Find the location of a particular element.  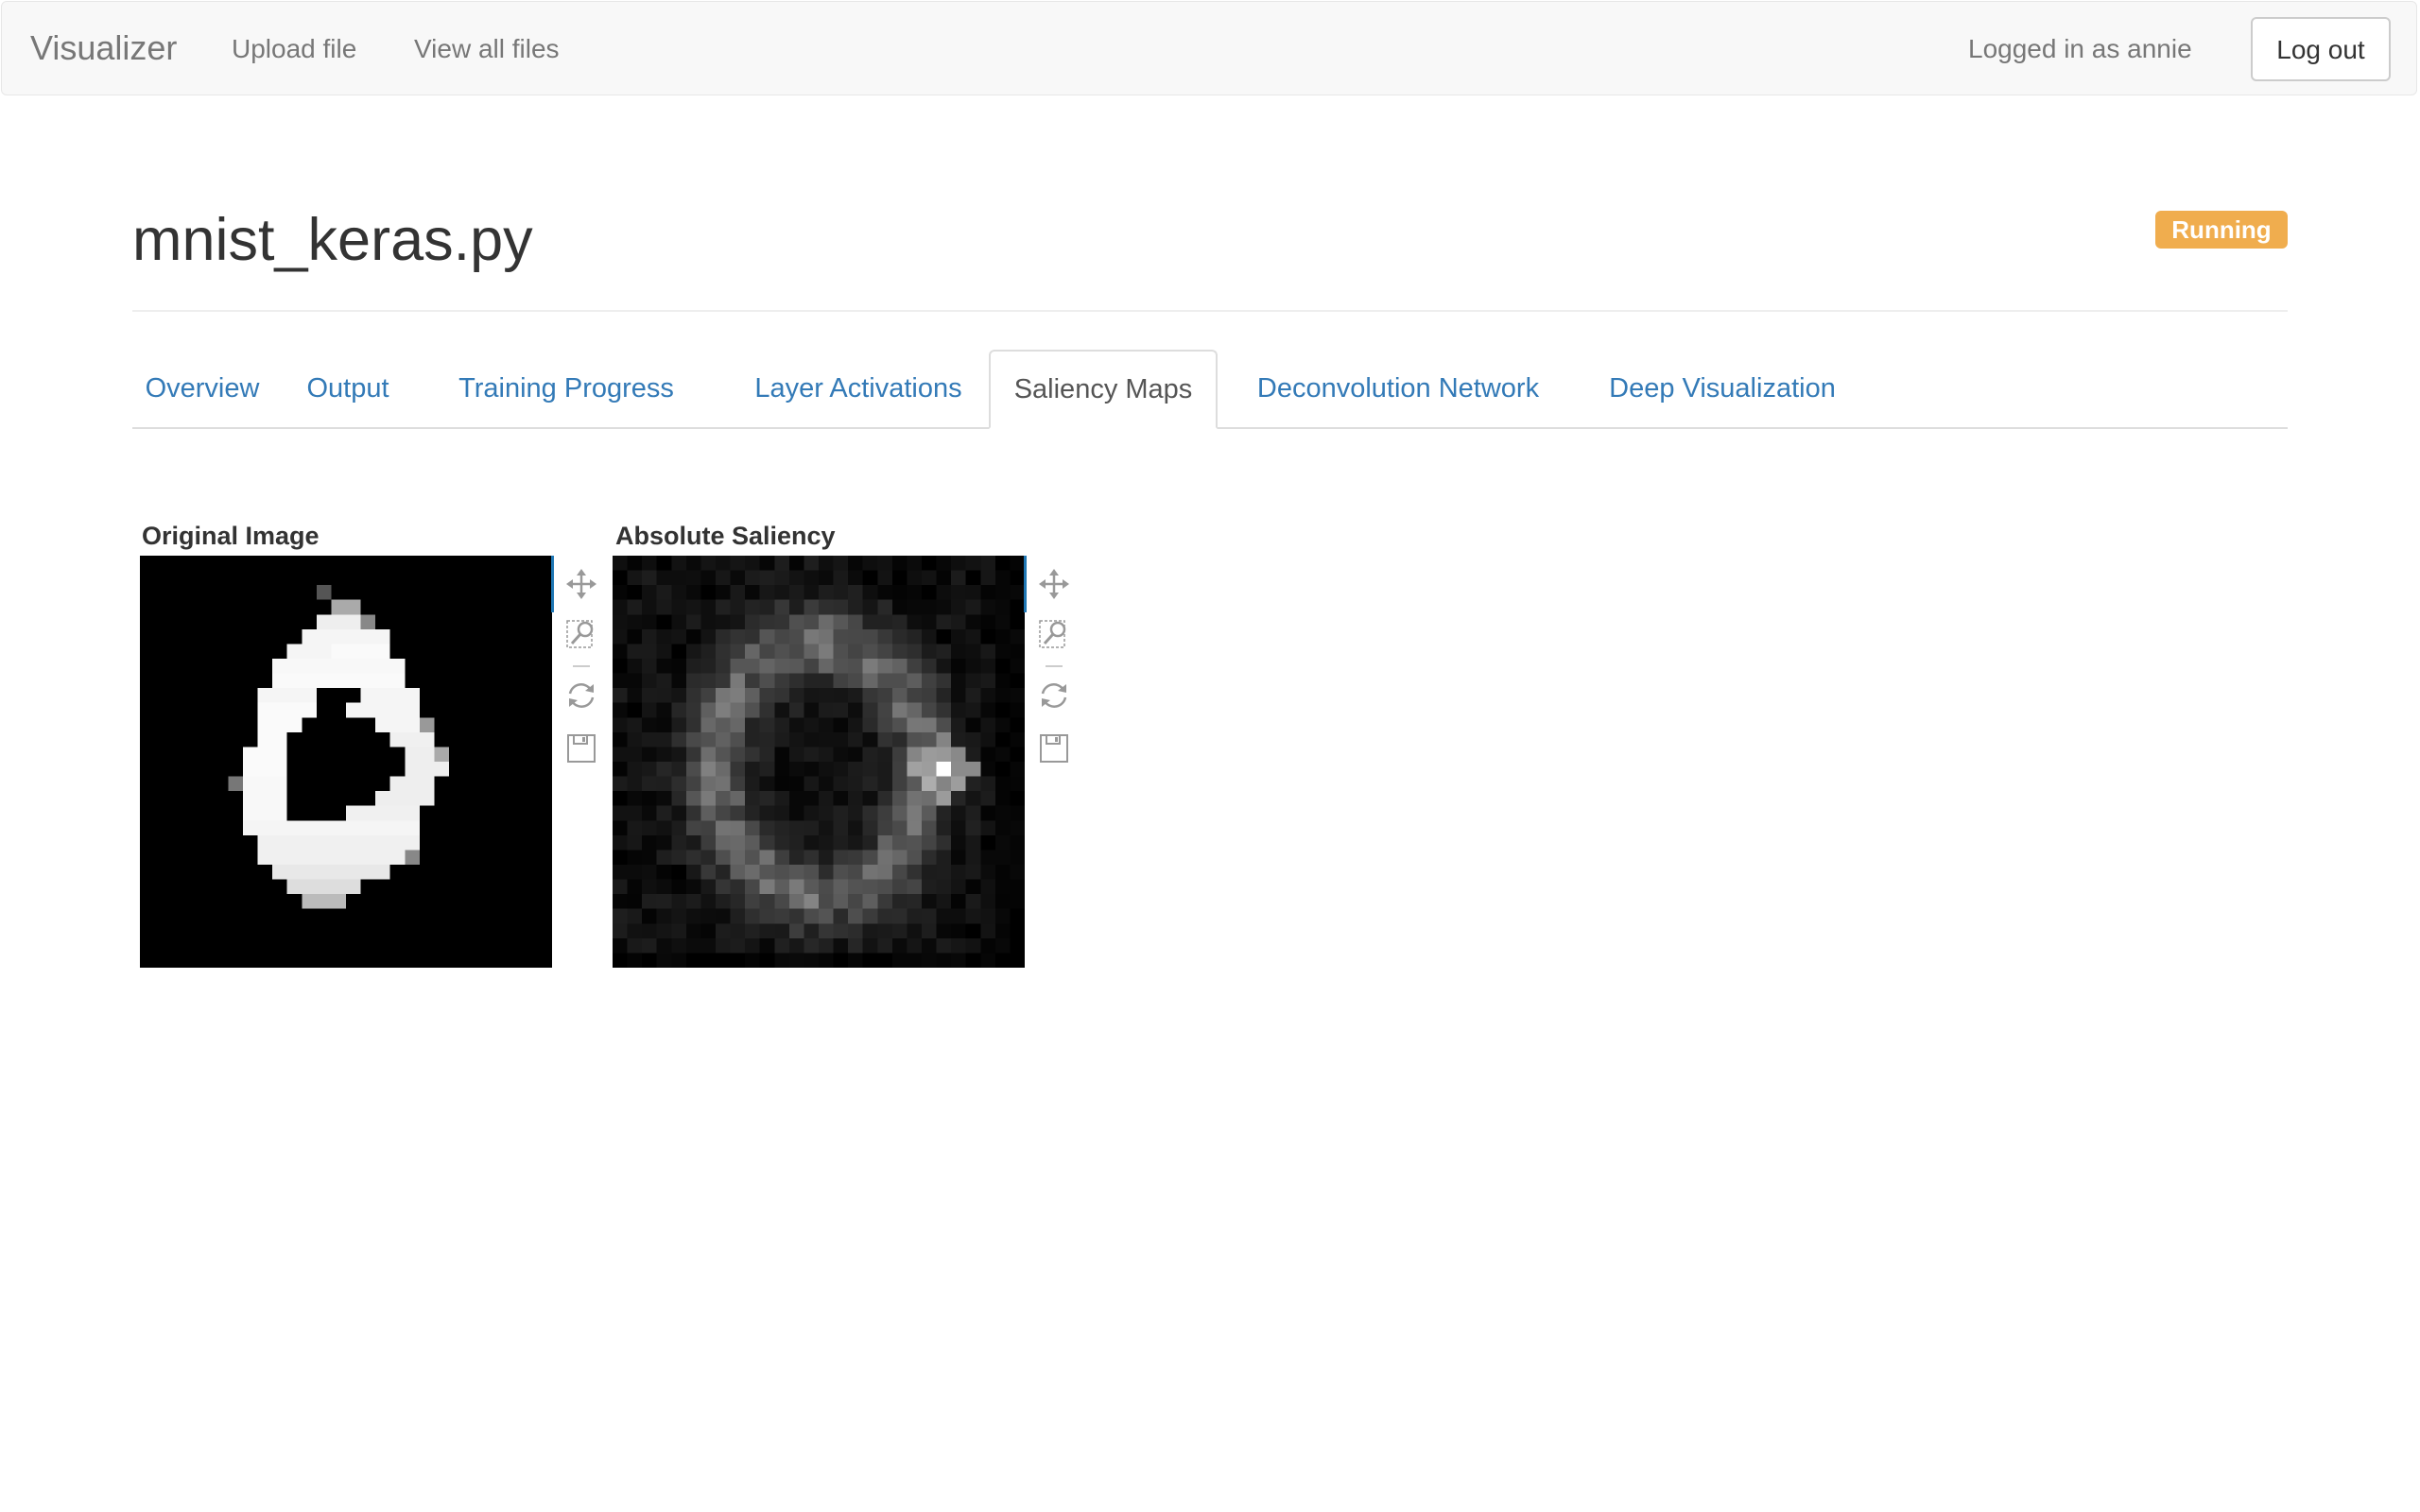

tab-training-progress: Training Progress is located at coordinates (566, 388).